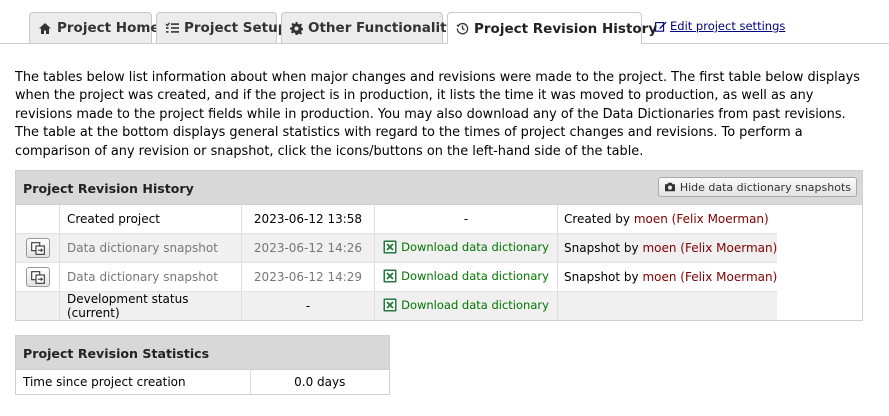  Describe the element at coordinates (444, 43) in the screenshot. I see `tab-bar-divider` at that location.